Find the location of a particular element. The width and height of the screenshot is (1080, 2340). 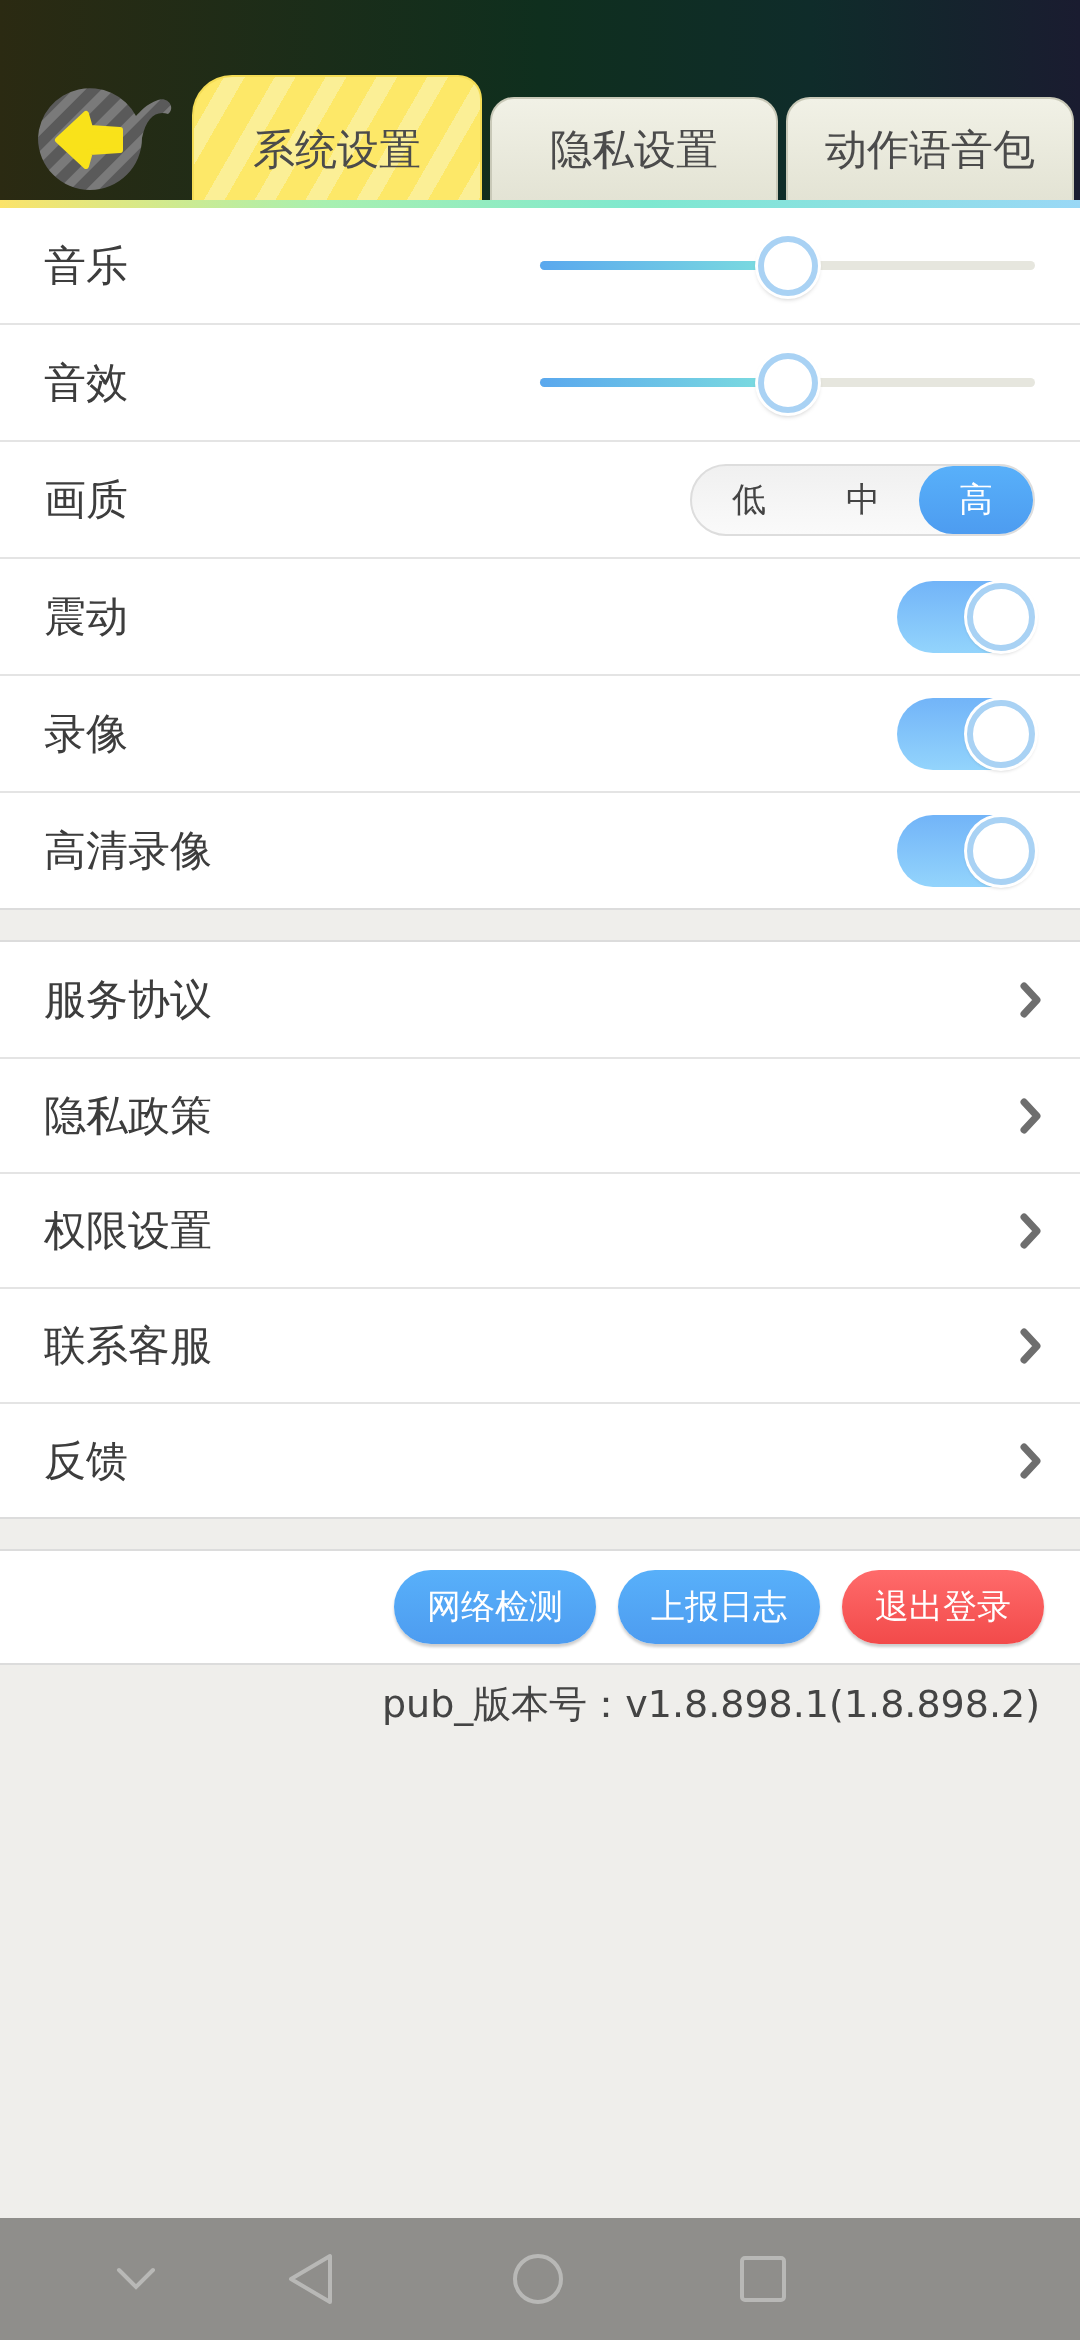

setting-label: 画质 is located at coordinates (86, 499).